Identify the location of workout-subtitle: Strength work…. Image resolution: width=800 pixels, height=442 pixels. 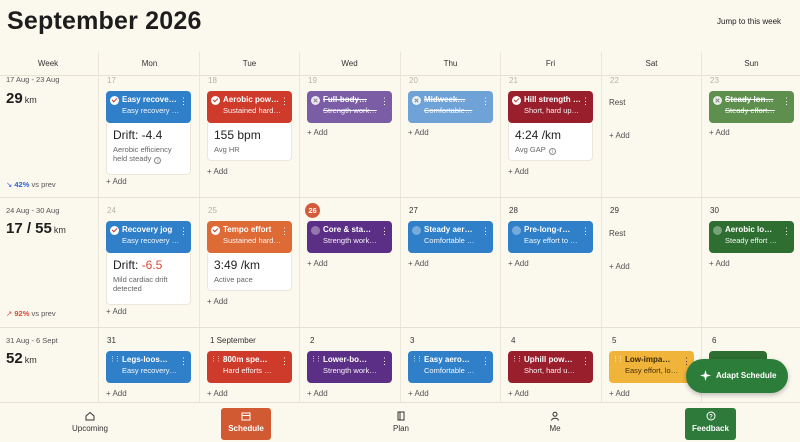
(350, 370).